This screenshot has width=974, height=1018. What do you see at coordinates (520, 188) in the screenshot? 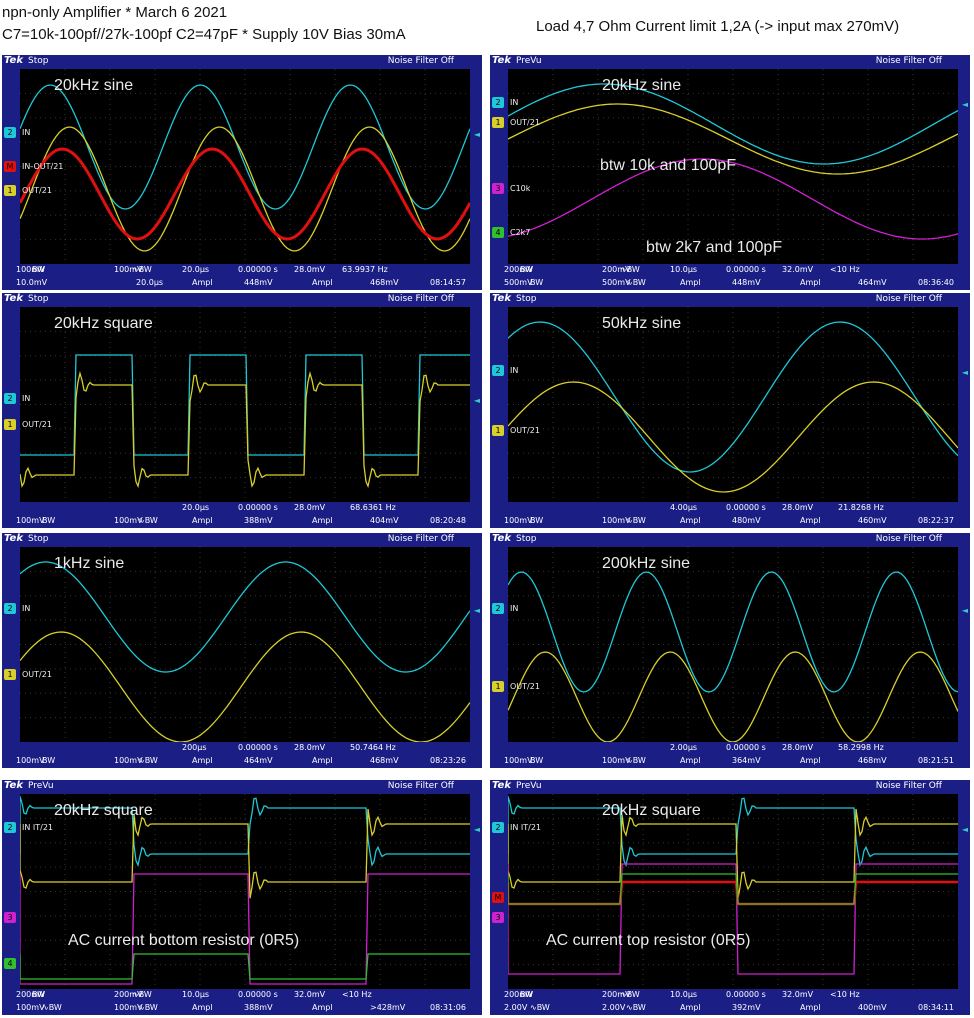
I see `channel-label: C10k` at bounding box center [520, 188].